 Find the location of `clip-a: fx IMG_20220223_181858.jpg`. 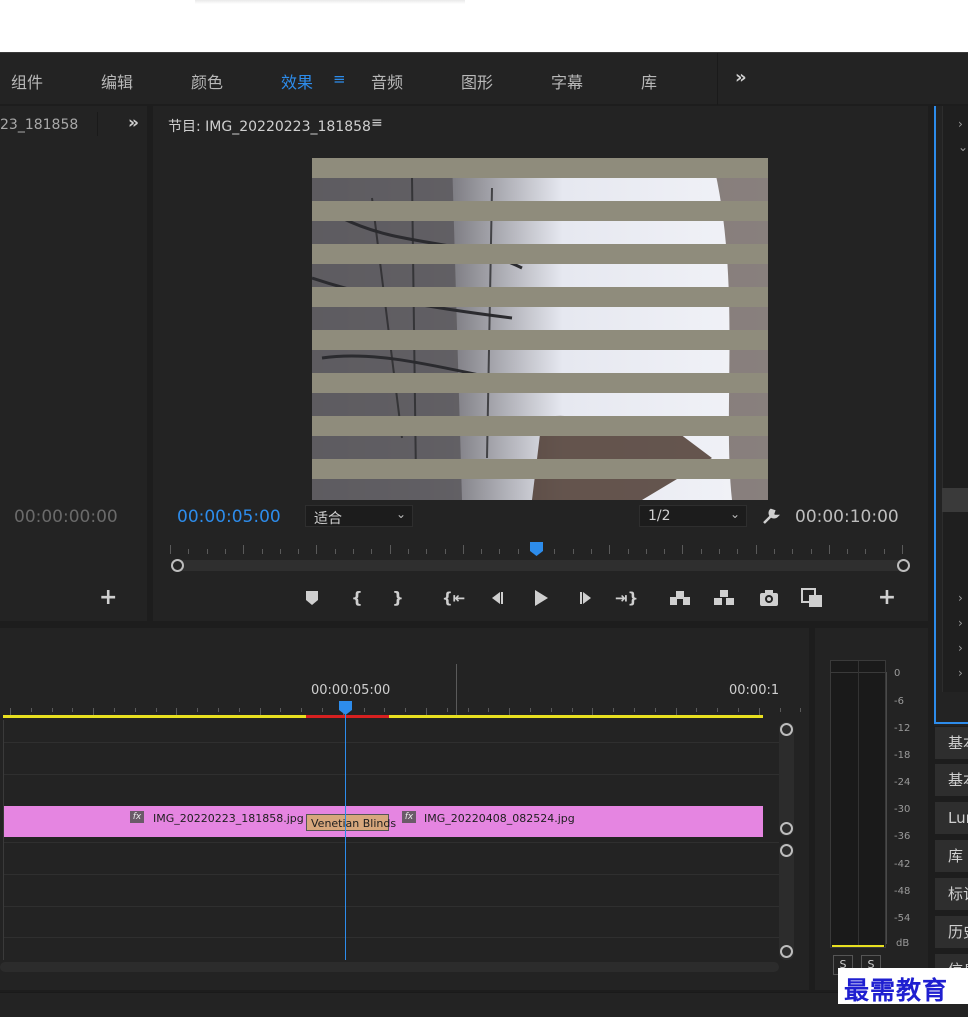

clip-a: fx IMG_20220223_181858.jpg is located at coordinates (155, 821).